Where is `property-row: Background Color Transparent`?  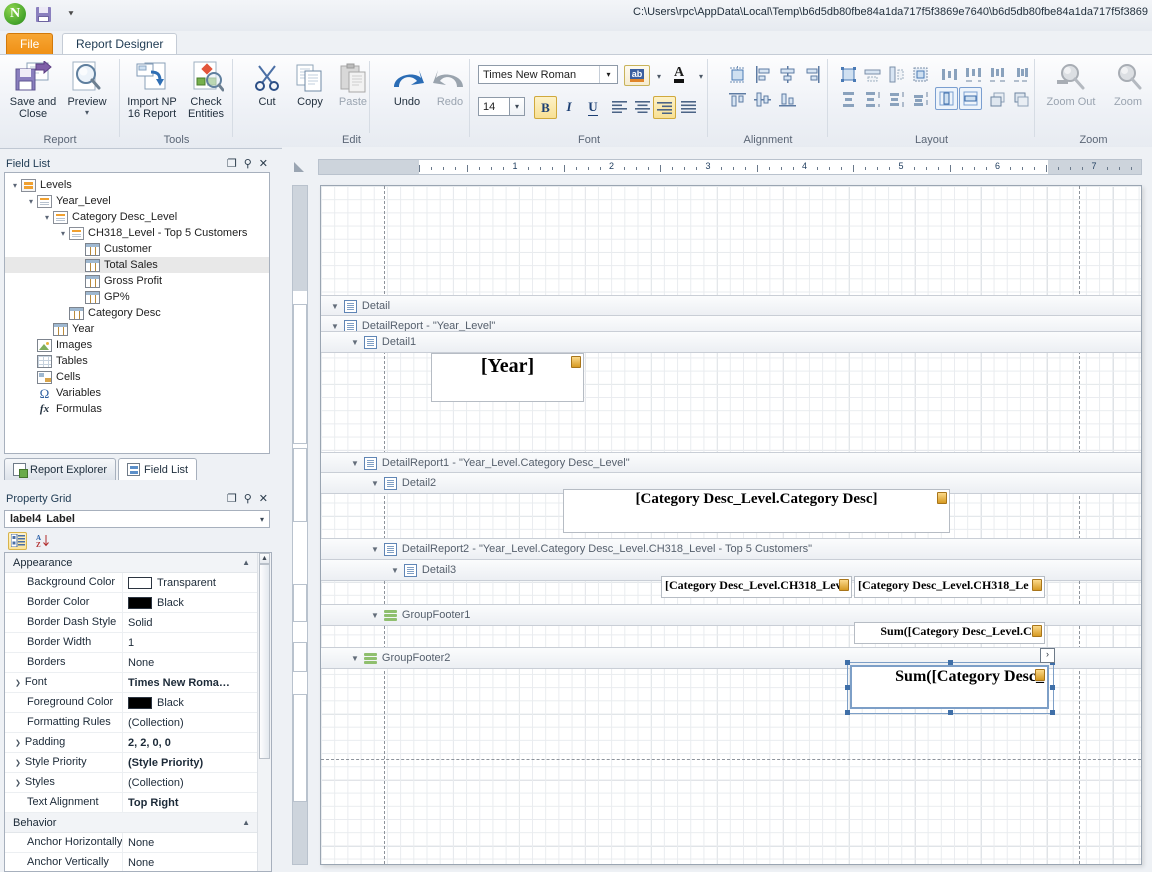
property-row: Background Color Transparent is located at coordinates (131, 583).